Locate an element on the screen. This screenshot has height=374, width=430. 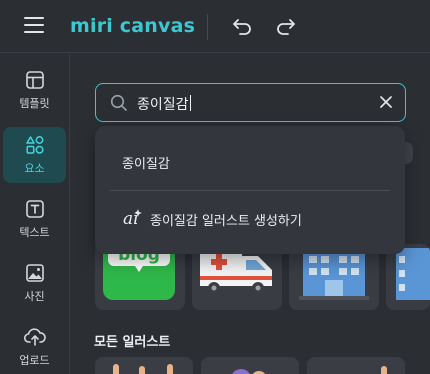
close-icon is located at coordinates (386, 102).